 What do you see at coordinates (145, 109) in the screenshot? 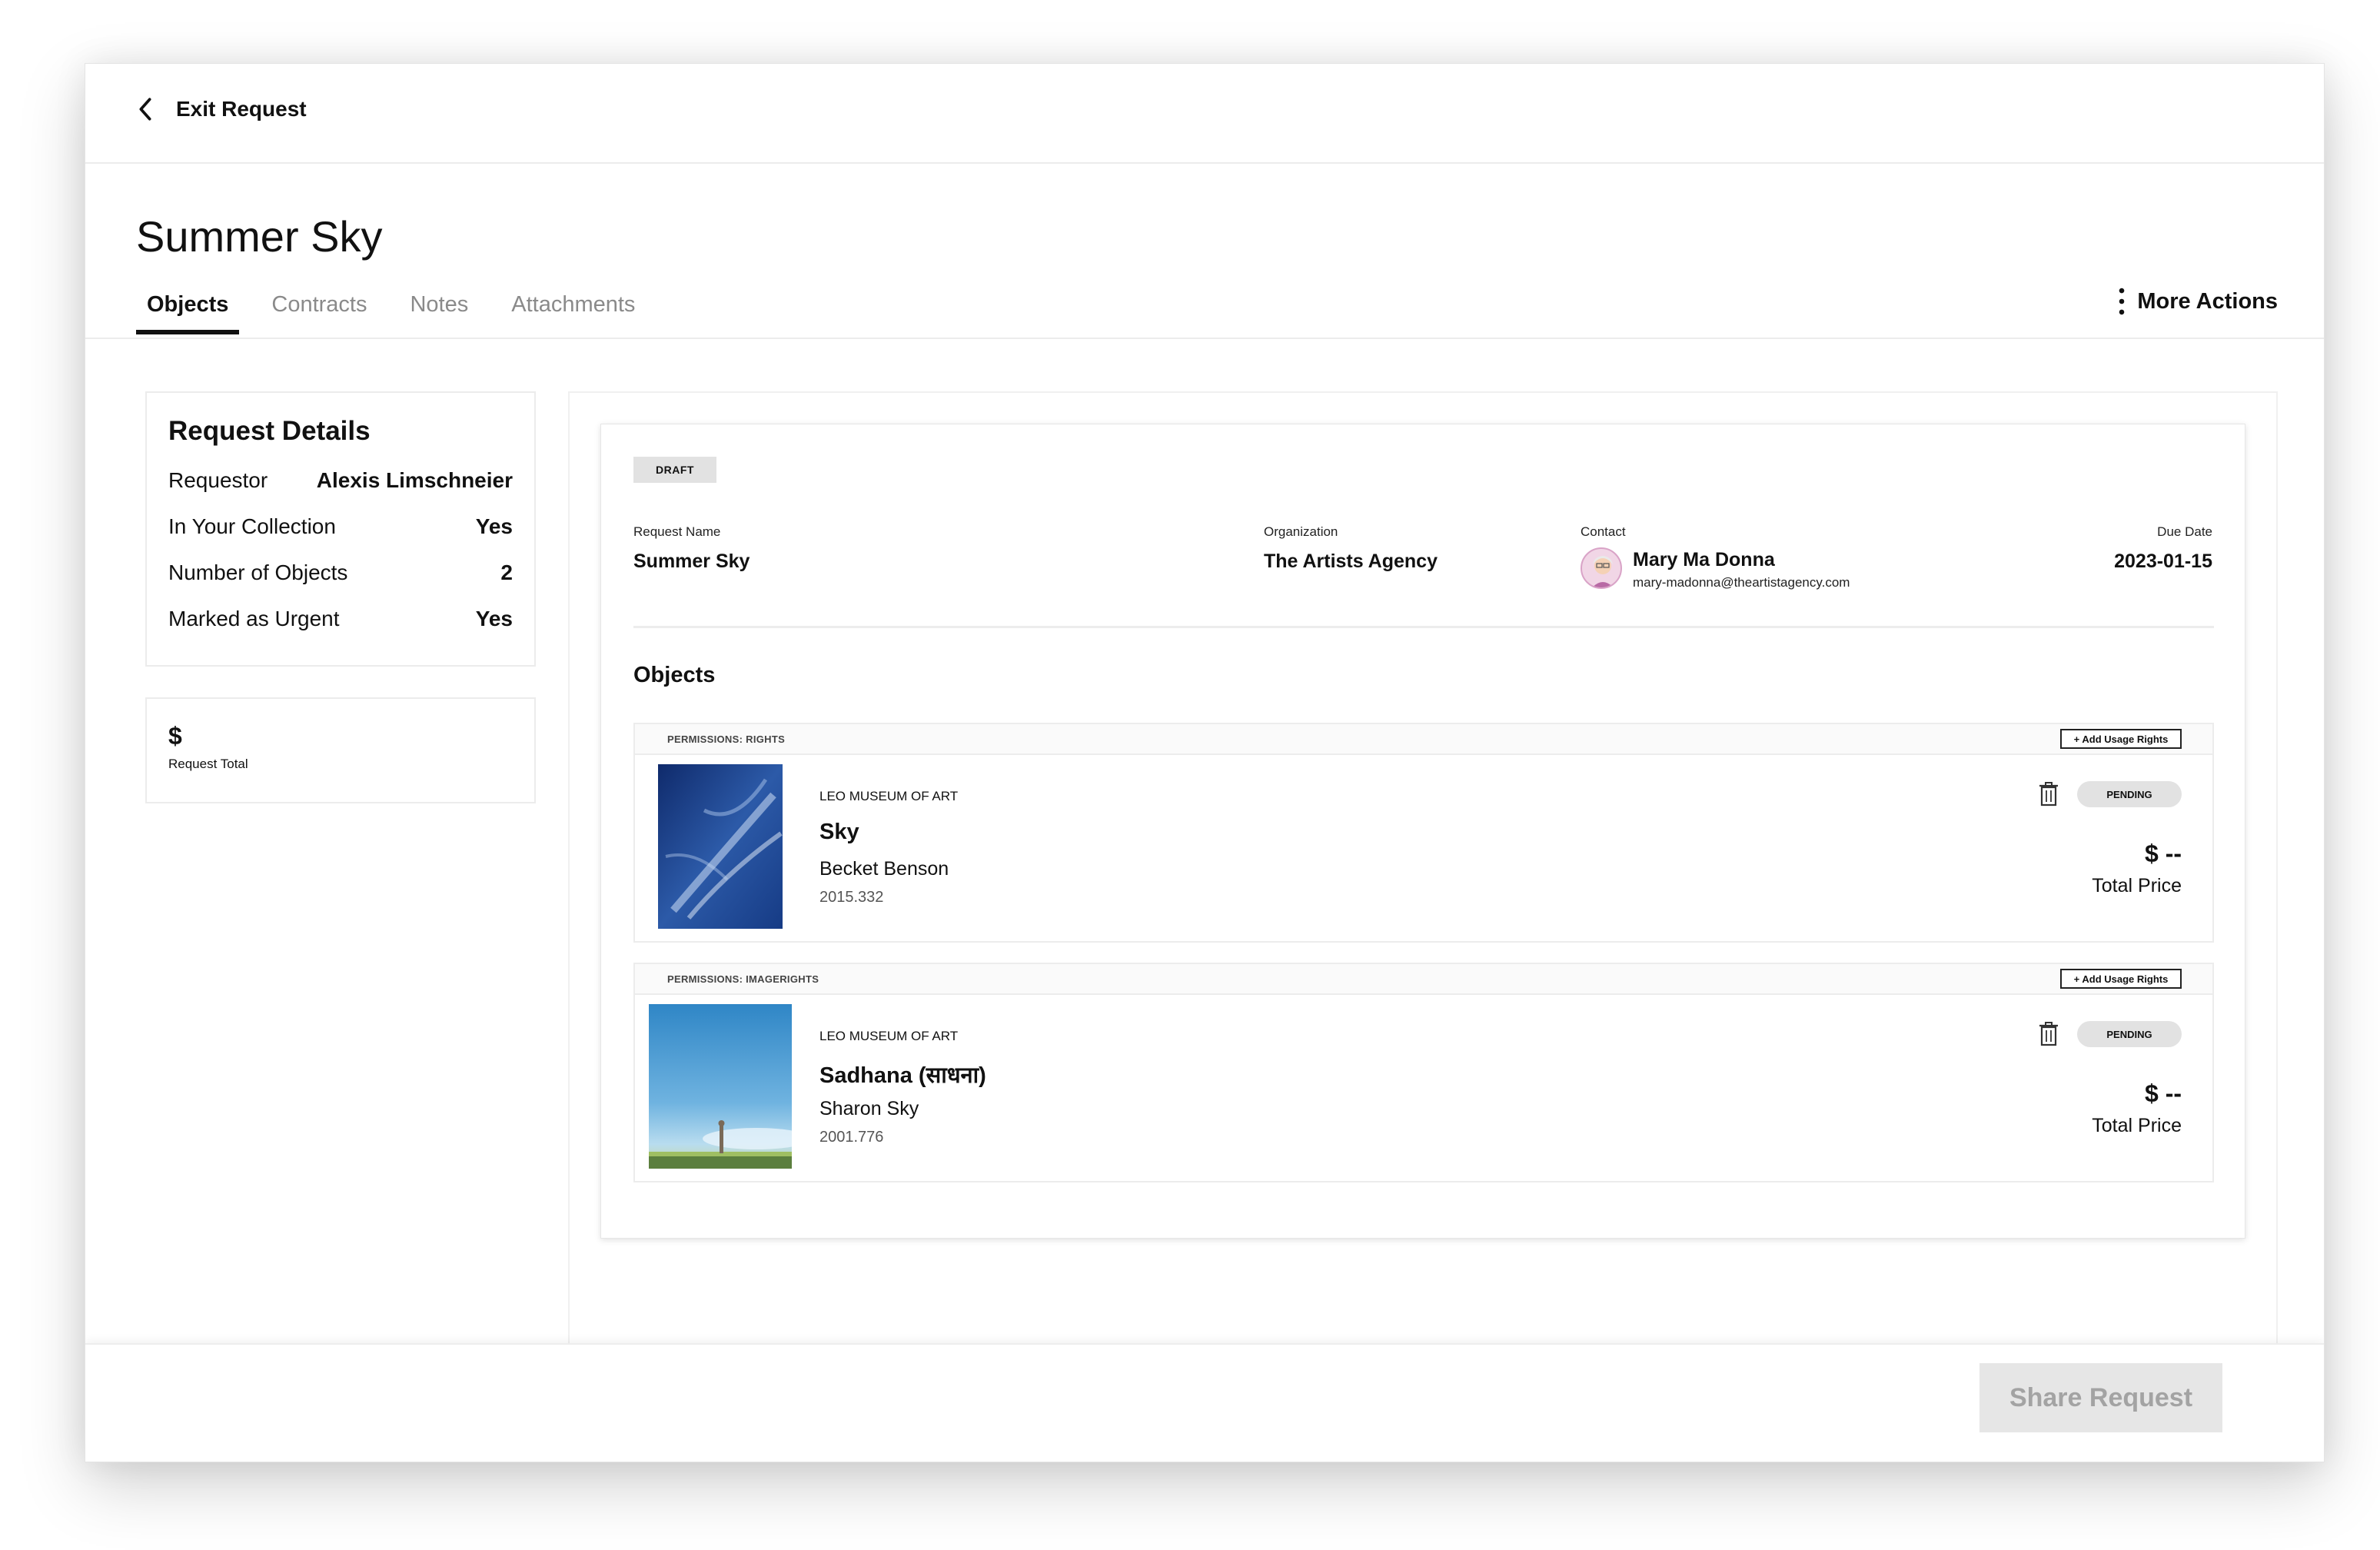
I see `chevron-left-icon` at bounding box center [145, 109].